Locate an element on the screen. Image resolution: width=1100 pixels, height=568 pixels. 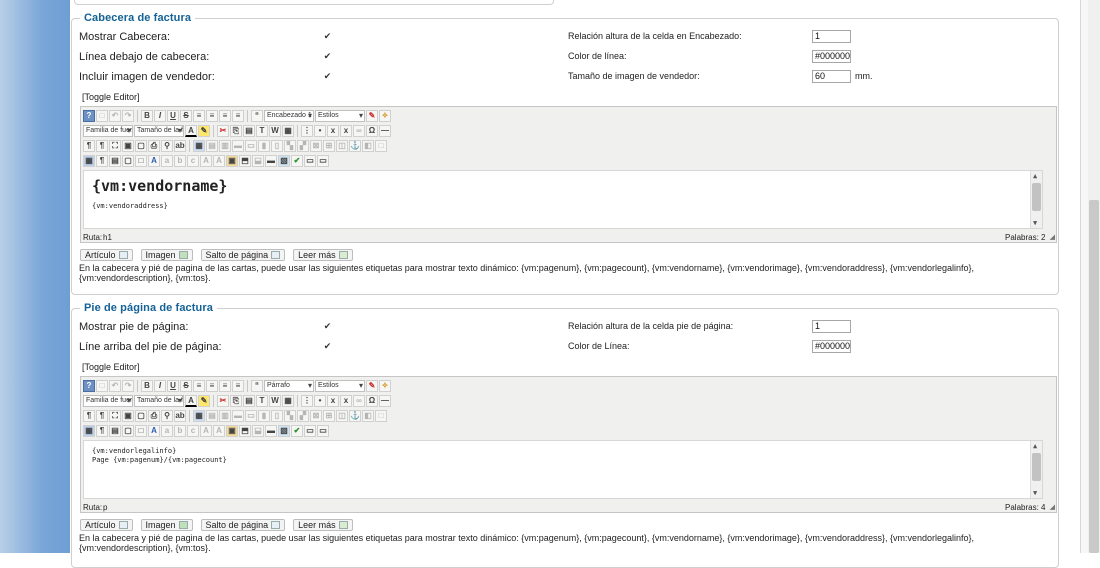
paste-word-icon: W is located at coordinates (275, 131).